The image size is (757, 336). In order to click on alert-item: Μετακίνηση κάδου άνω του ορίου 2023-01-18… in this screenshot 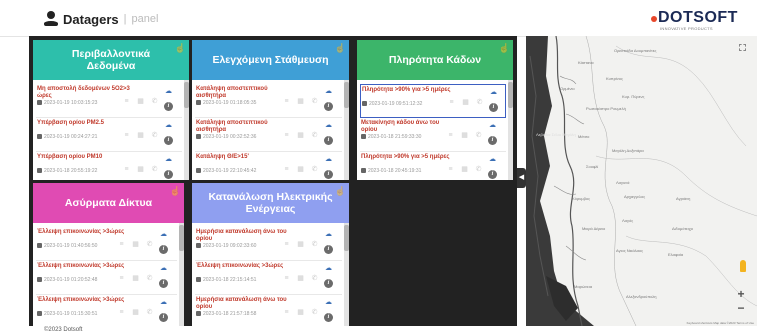, I will do `click(433, 135)`.